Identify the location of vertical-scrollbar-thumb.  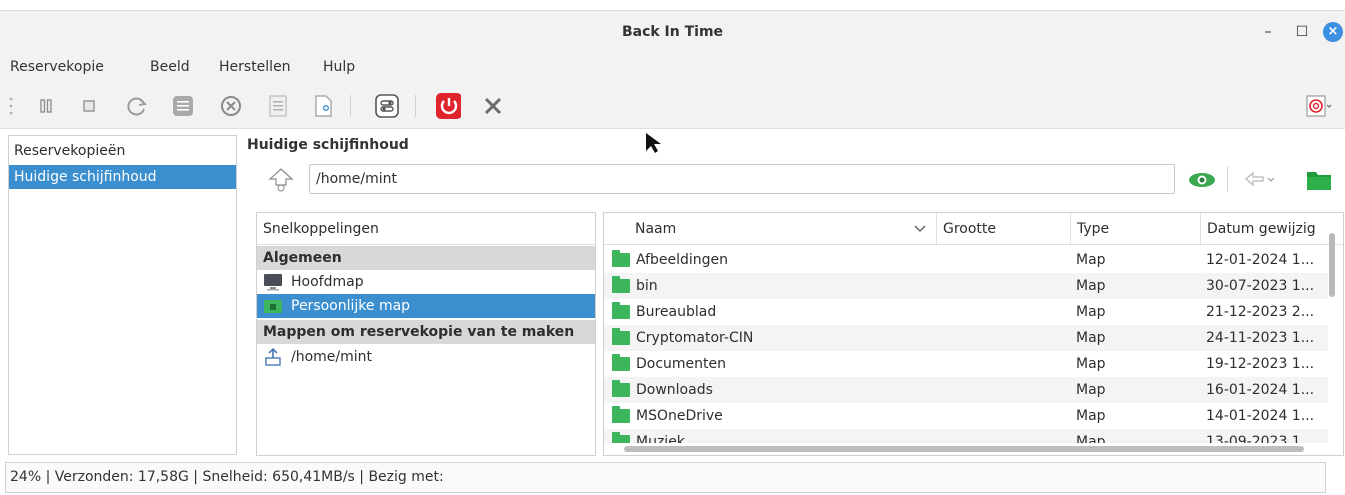
(1332, 265).